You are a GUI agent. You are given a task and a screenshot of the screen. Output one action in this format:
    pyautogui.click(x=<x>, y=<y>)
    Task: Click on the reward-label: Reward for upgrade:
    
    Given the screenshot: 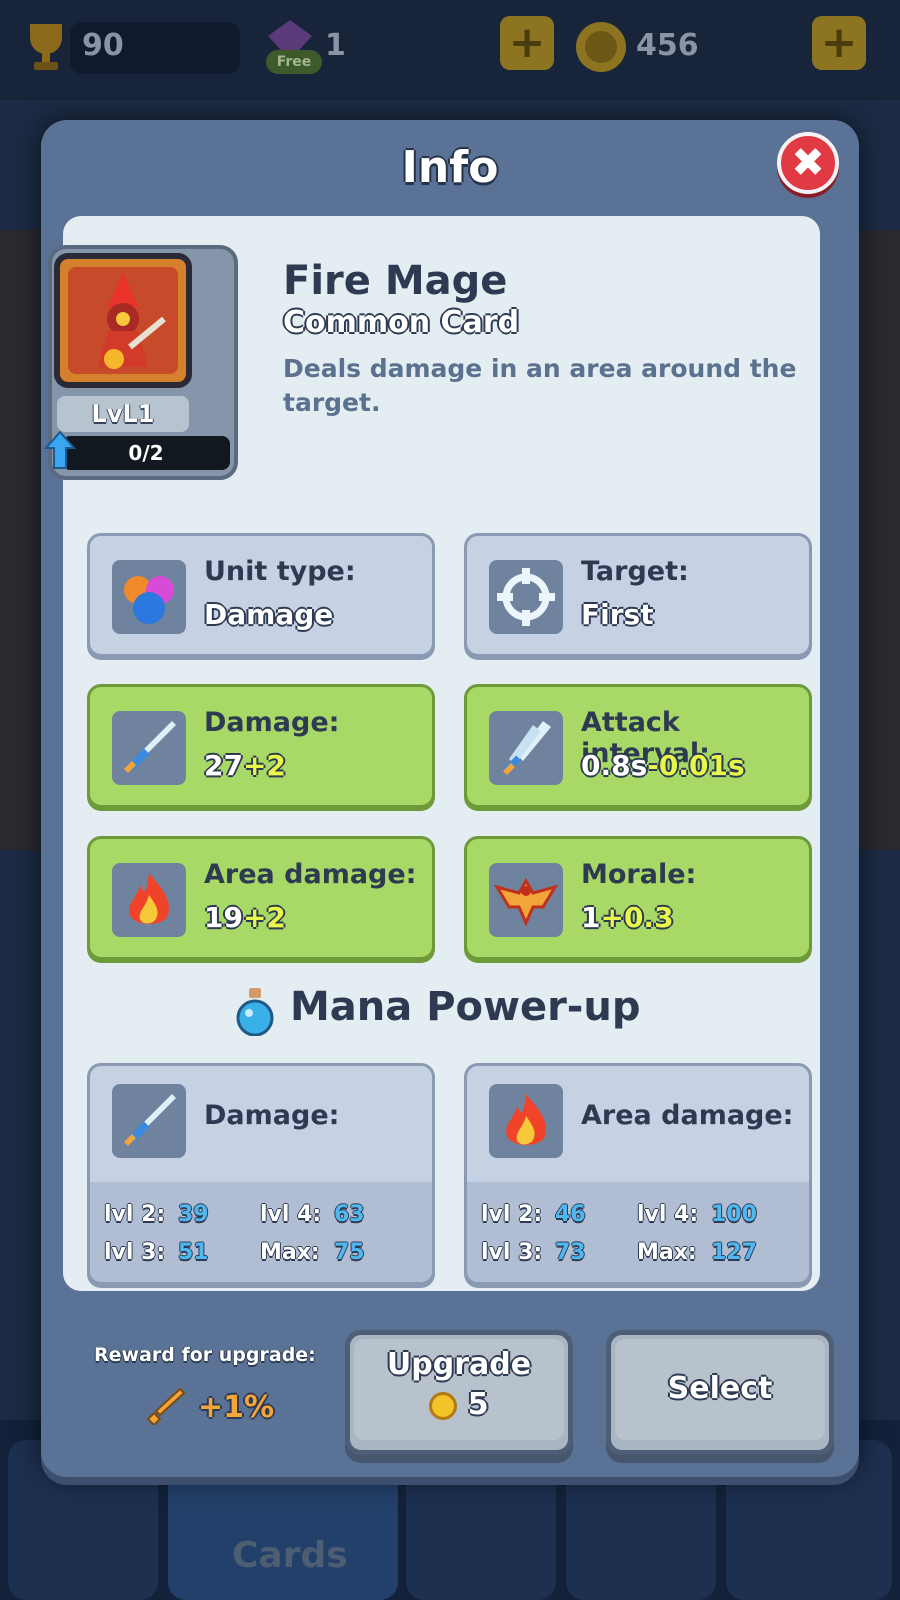 What is the action you would take?
    pyautogui.click(x=205, y=1355)
    